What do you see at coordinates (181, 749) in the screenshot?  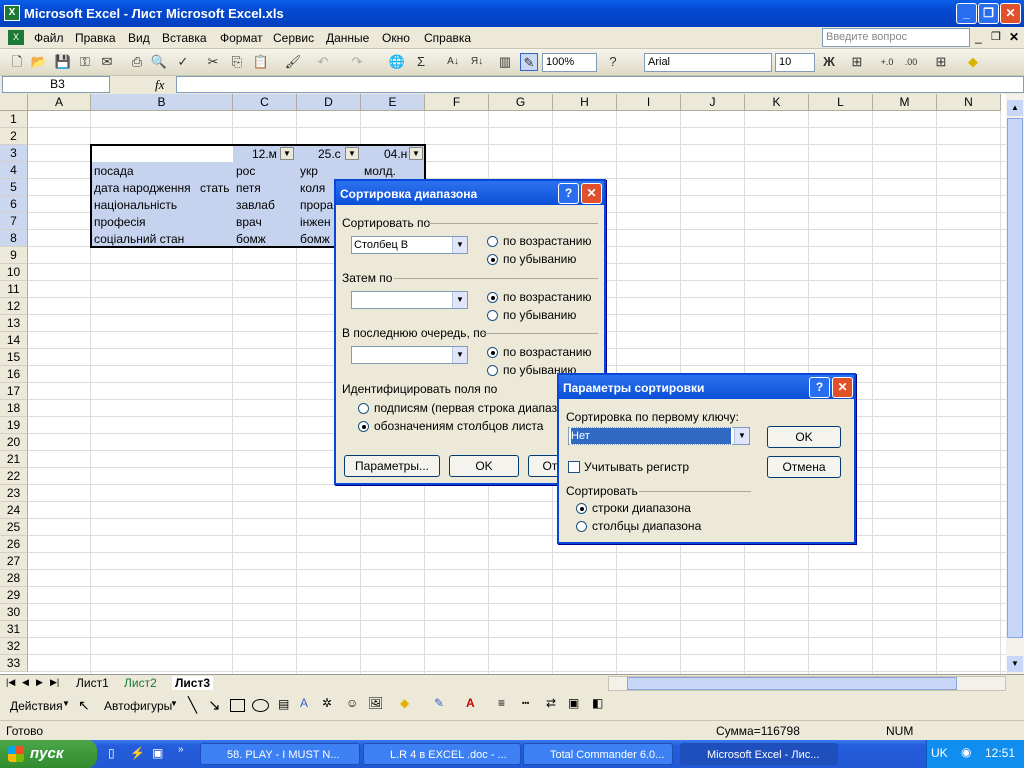 I see `more-icon: »` at bounding box center [181, 749].